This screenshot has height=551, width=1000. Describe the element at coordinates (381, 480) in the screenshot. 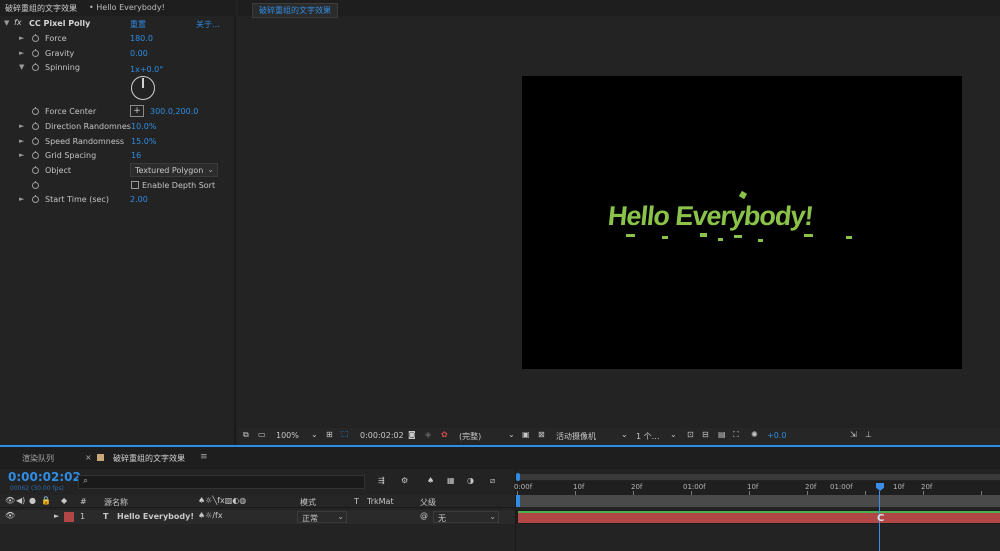

I see `comp-mini-flowchart-icon: ⇶` at that location.